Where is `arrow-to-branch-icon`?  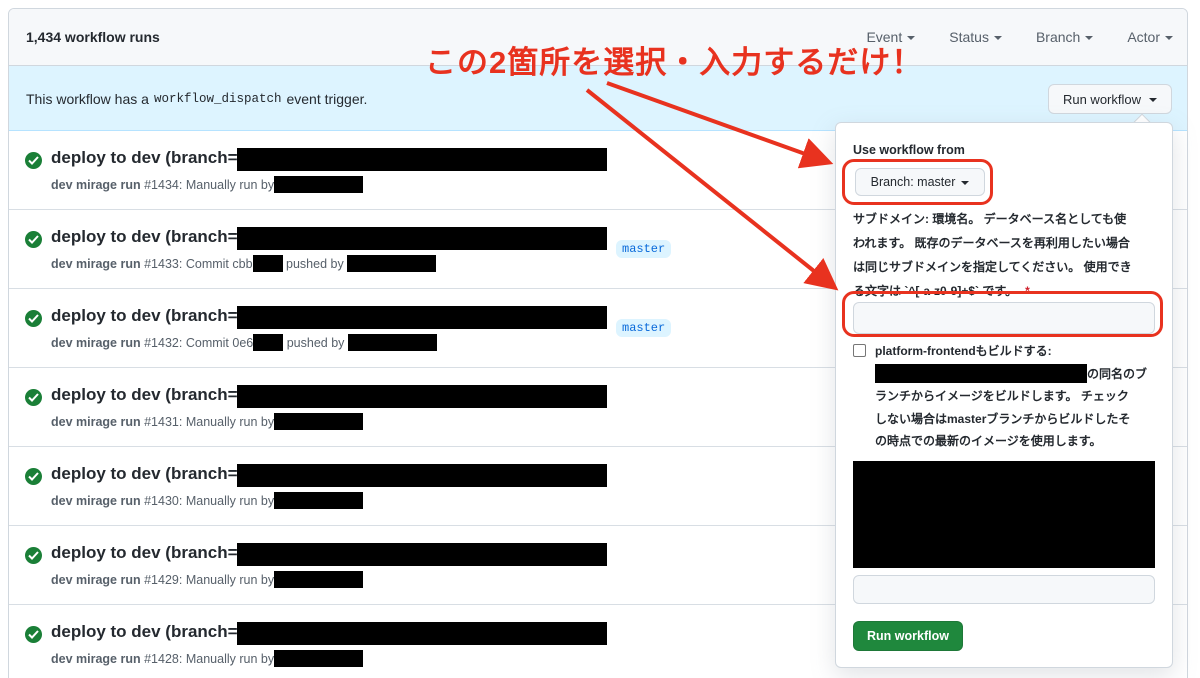 arrow-to-branch-icon is located at coordinates (720, 125).